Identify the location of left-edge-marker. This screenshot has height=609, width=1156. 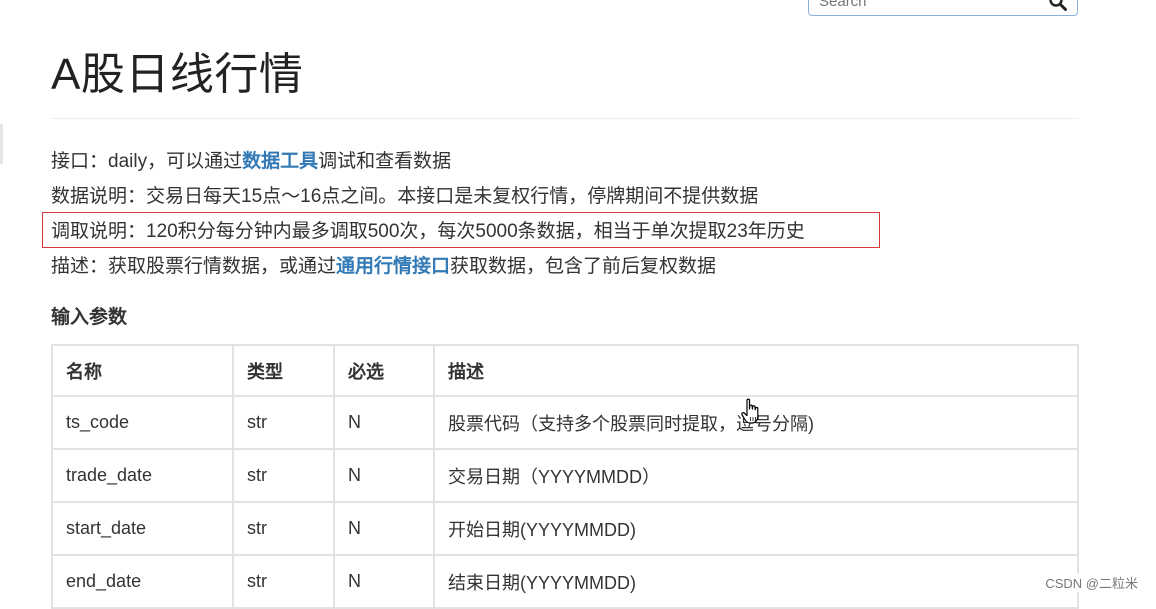
(1, 144).